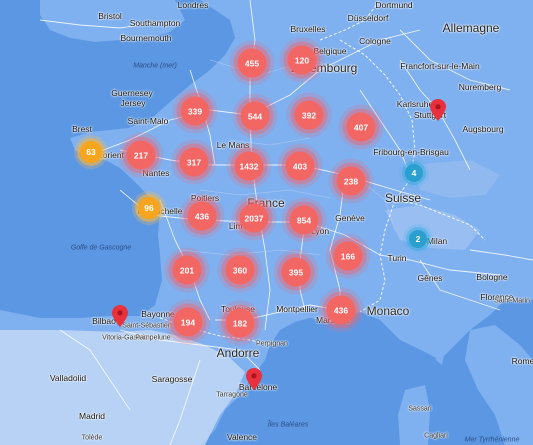 This screenshot has height=445, width=533. I want to click on cluster-marker: 407, so click(361, 127).